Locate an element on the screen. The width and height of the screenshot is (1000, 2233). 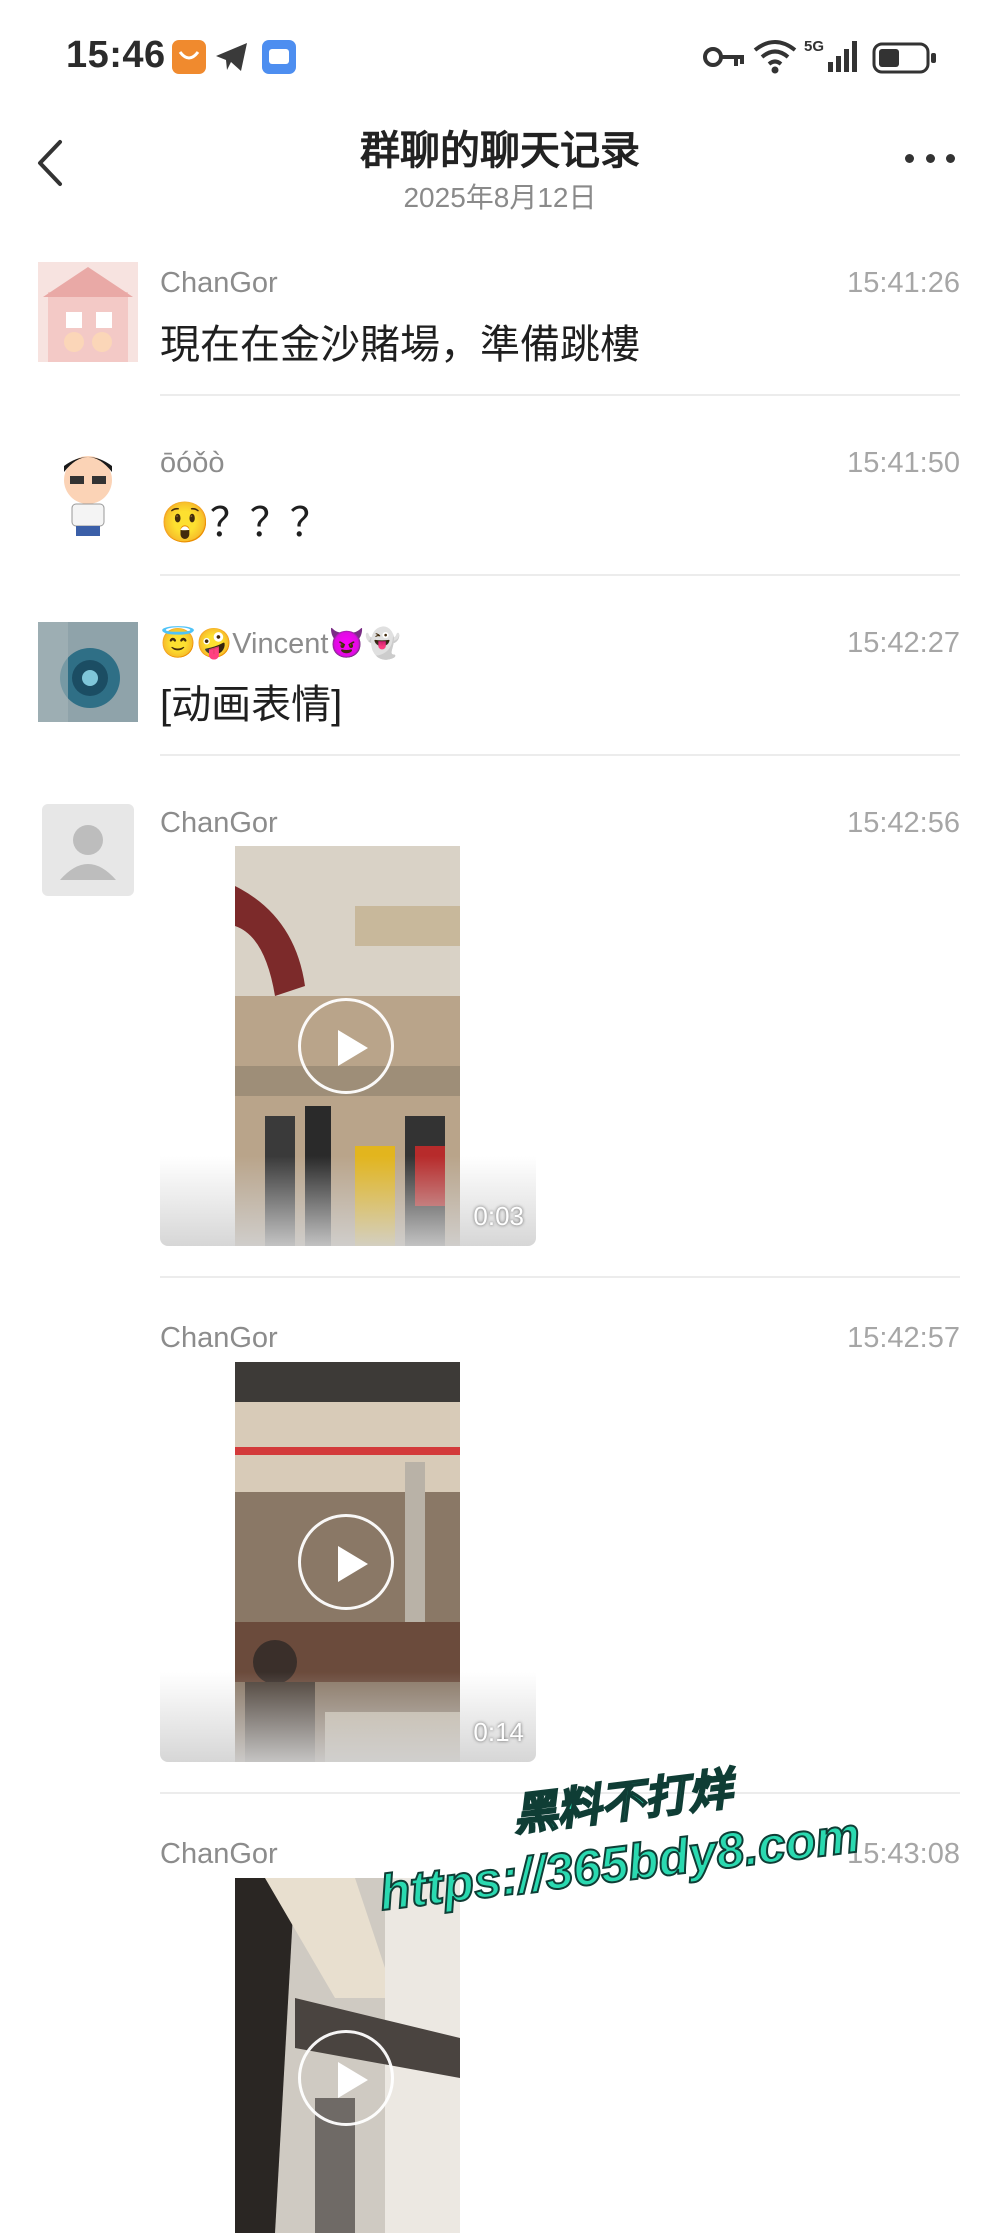
message-app-icon is located at coordinates (279, 57).